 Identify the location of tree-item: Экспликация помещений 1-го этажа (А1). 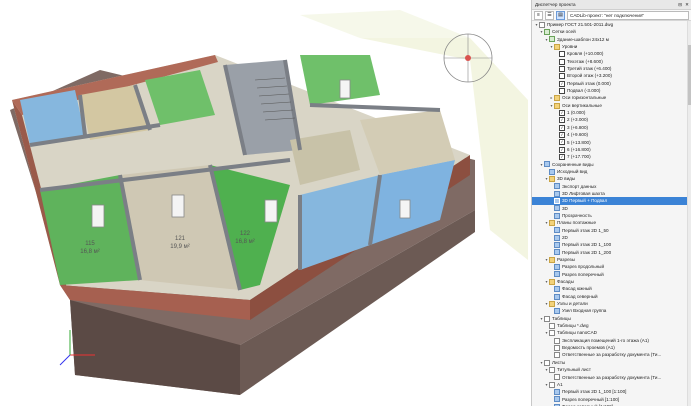
(611, 340).